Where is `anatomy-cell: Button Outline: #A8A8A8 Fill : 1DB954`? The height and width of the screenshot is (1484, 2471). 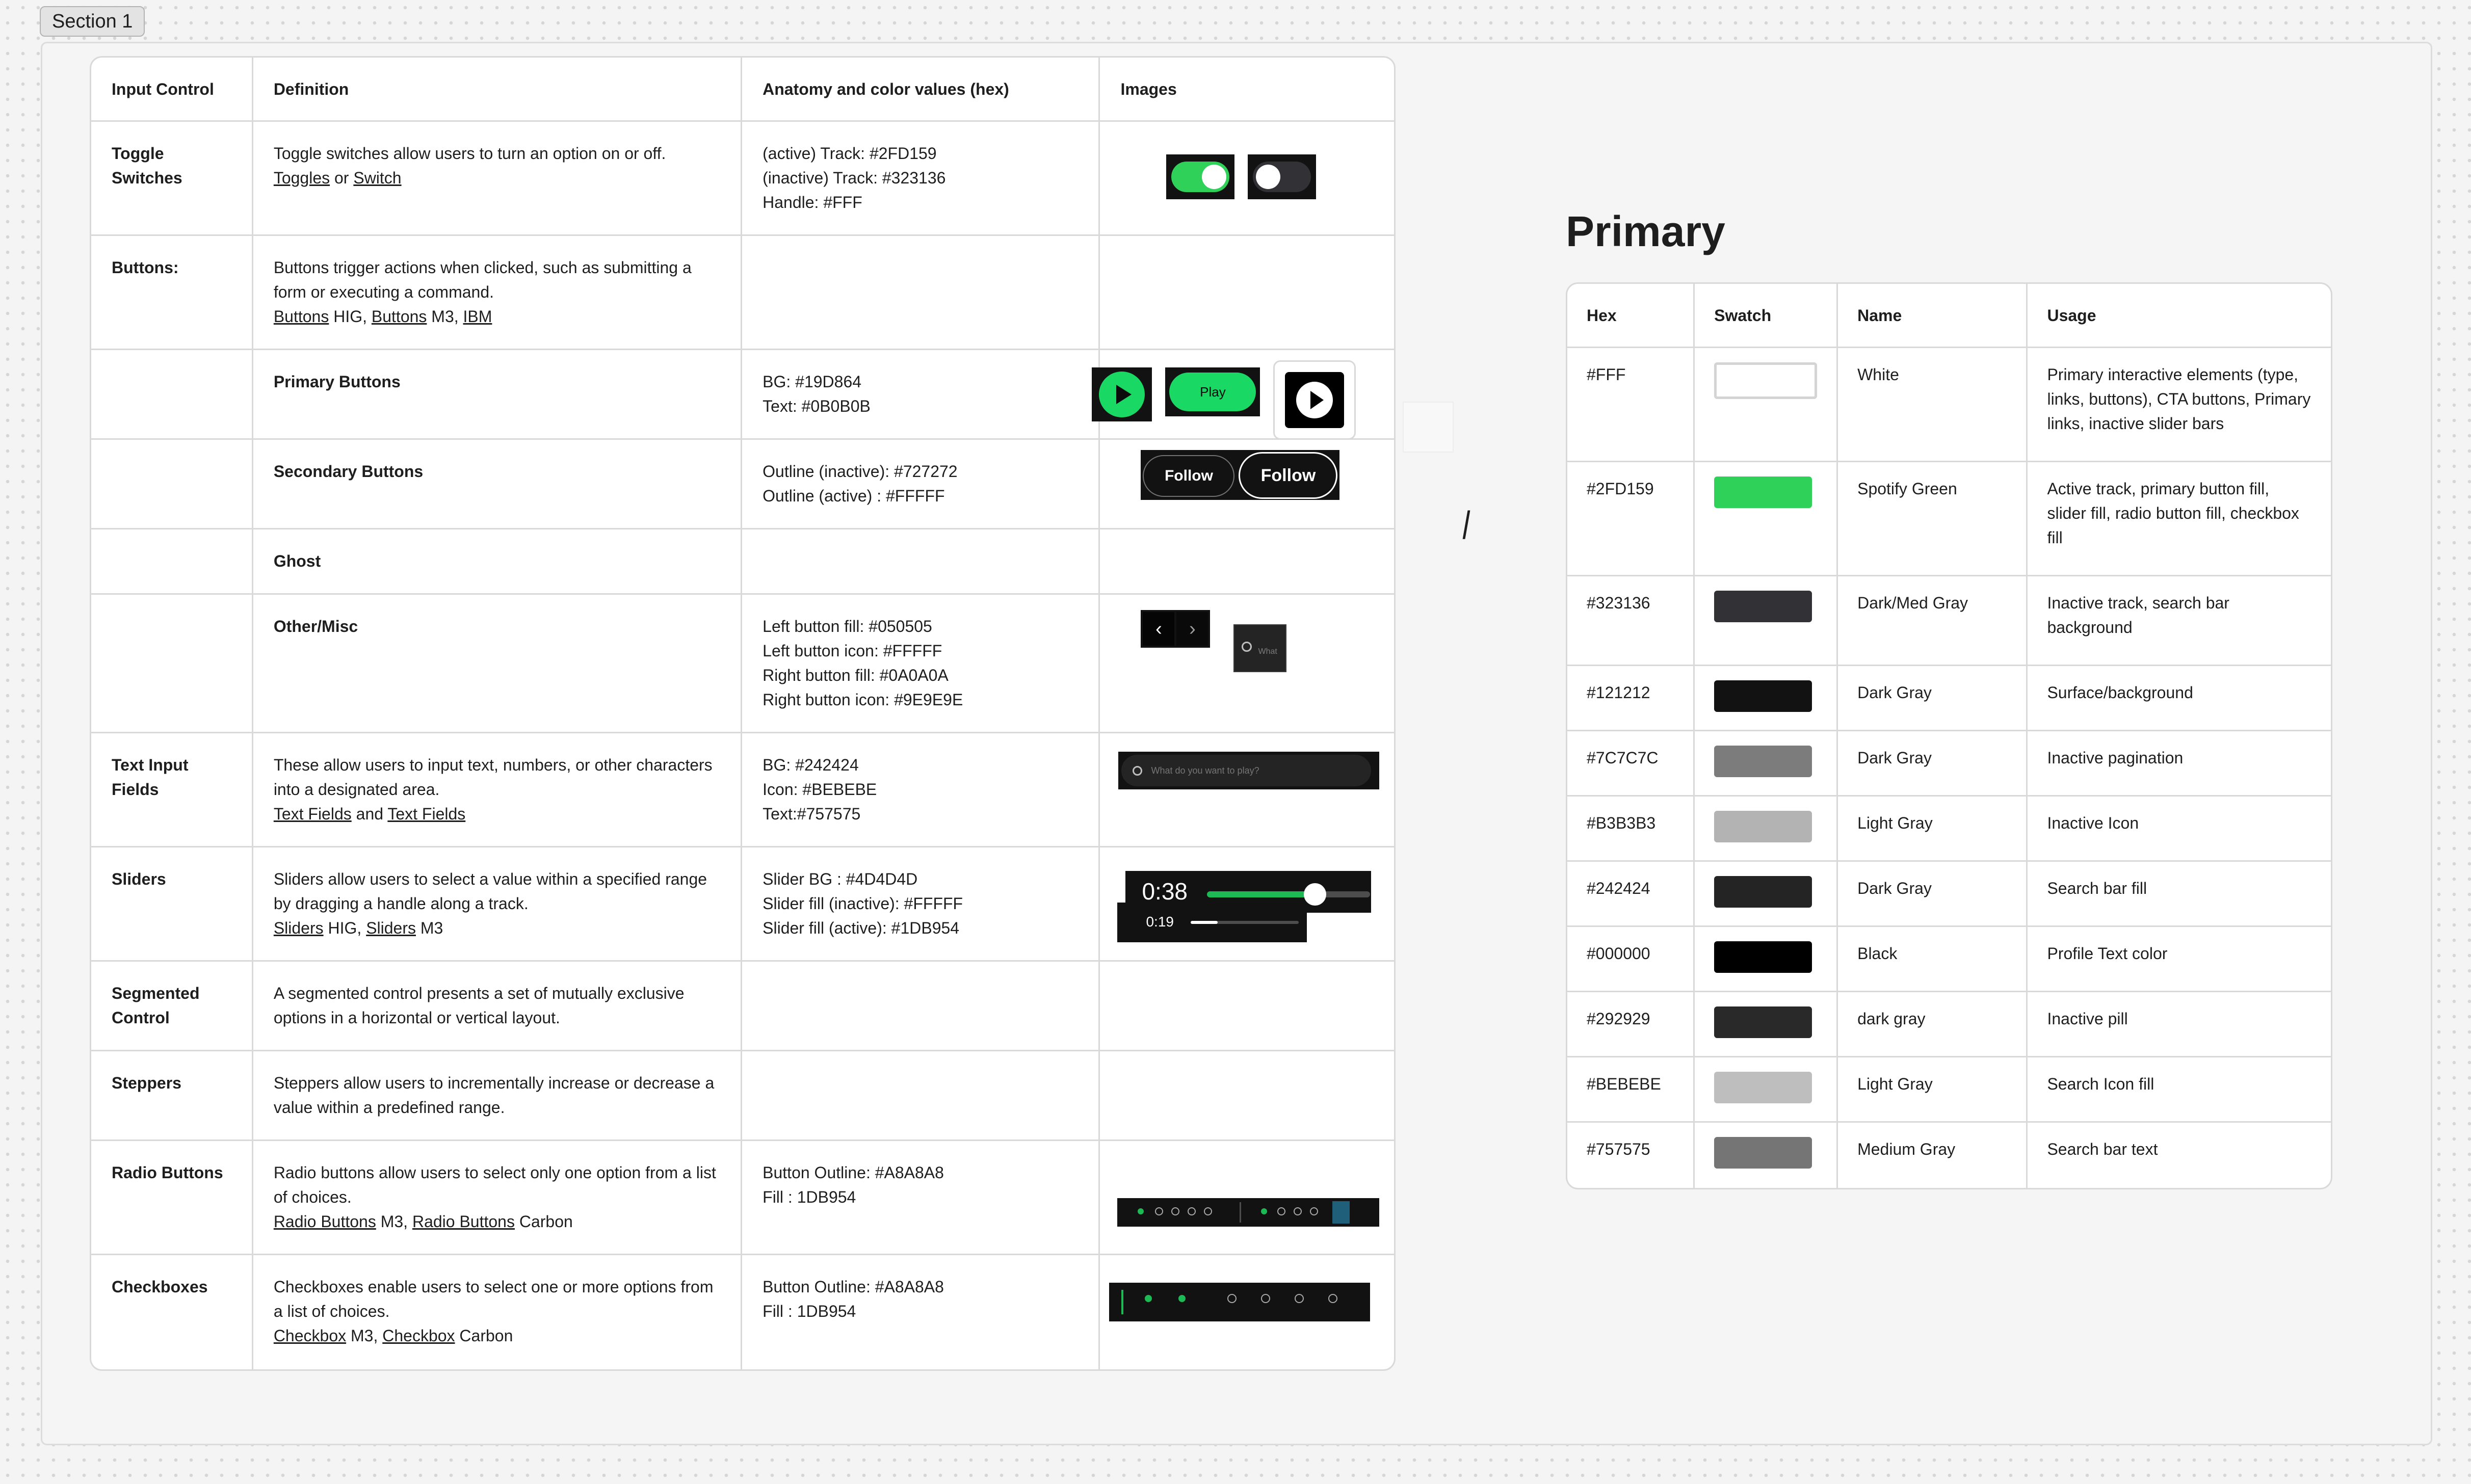
anatomy-cell: Button Outline: #A8A8A8 Fill : 1DB954 is located at coordinates (921, 1198).